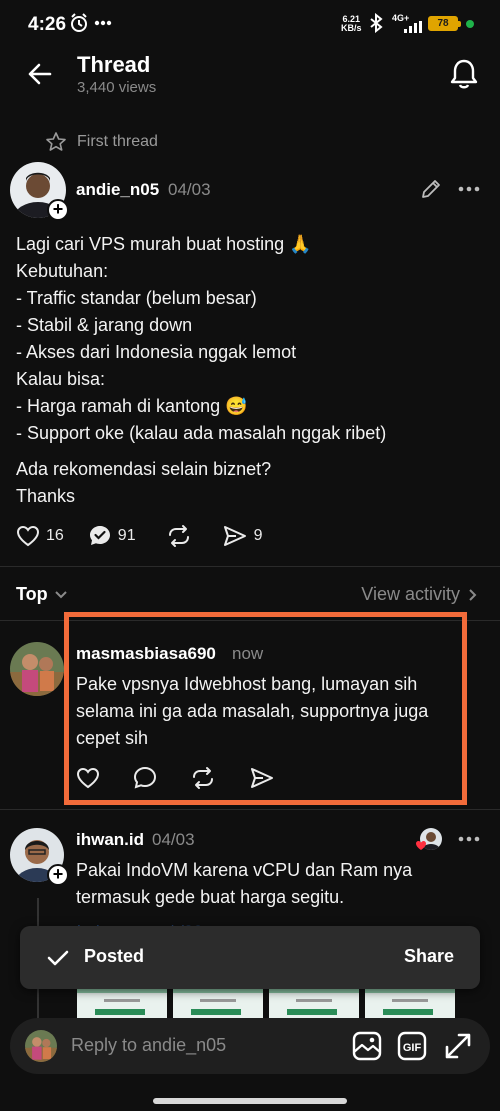 Image resolution: width=500 pixels, height=1111 pixels. What do you see at coordinates (58, 958) in the screenshot?
I see `check-icon` at bounding box center [58, 958].